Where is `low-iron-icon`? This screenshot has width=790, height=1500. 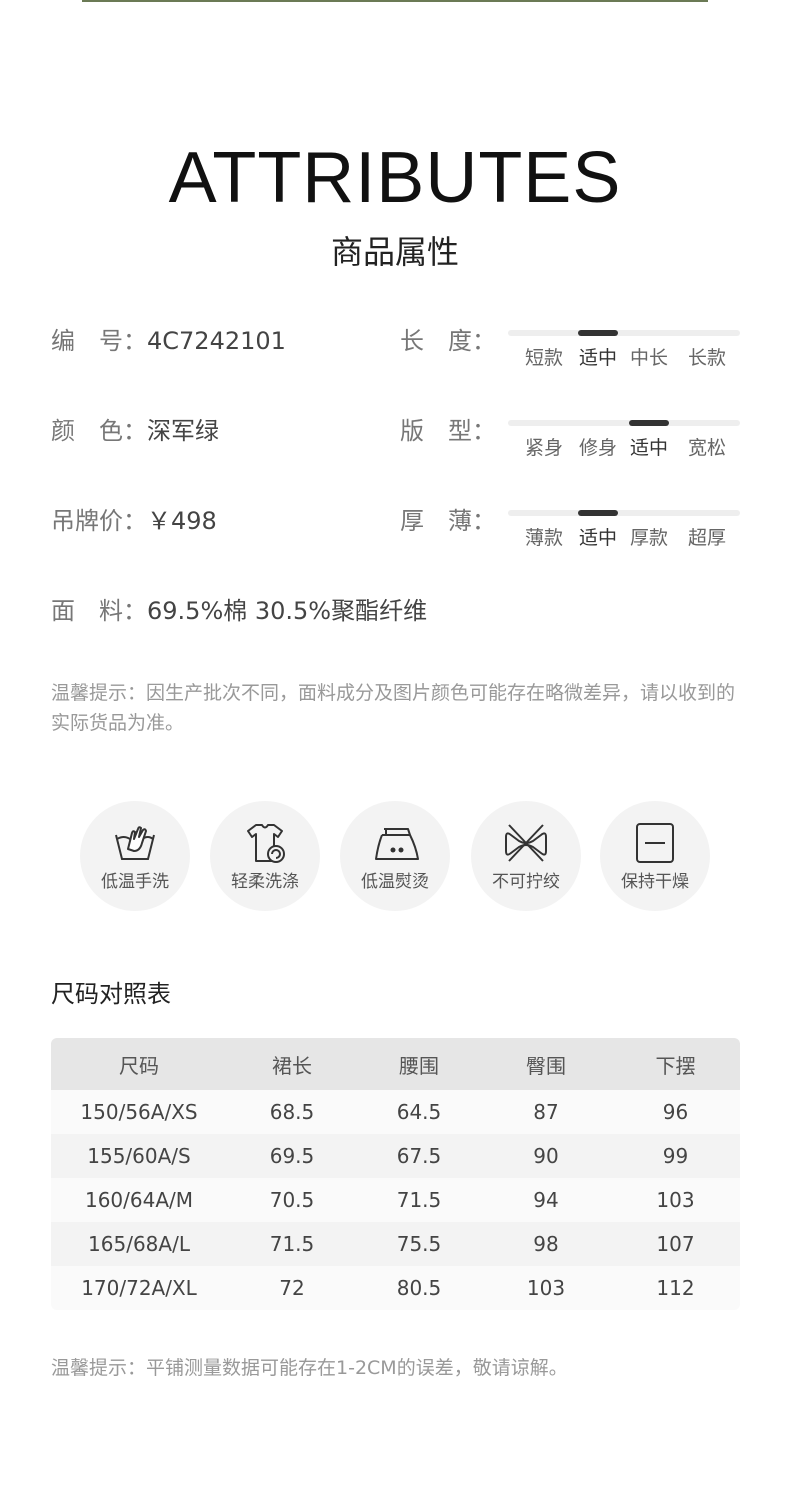
low-iron-icon is located at coordinates (397, 844).